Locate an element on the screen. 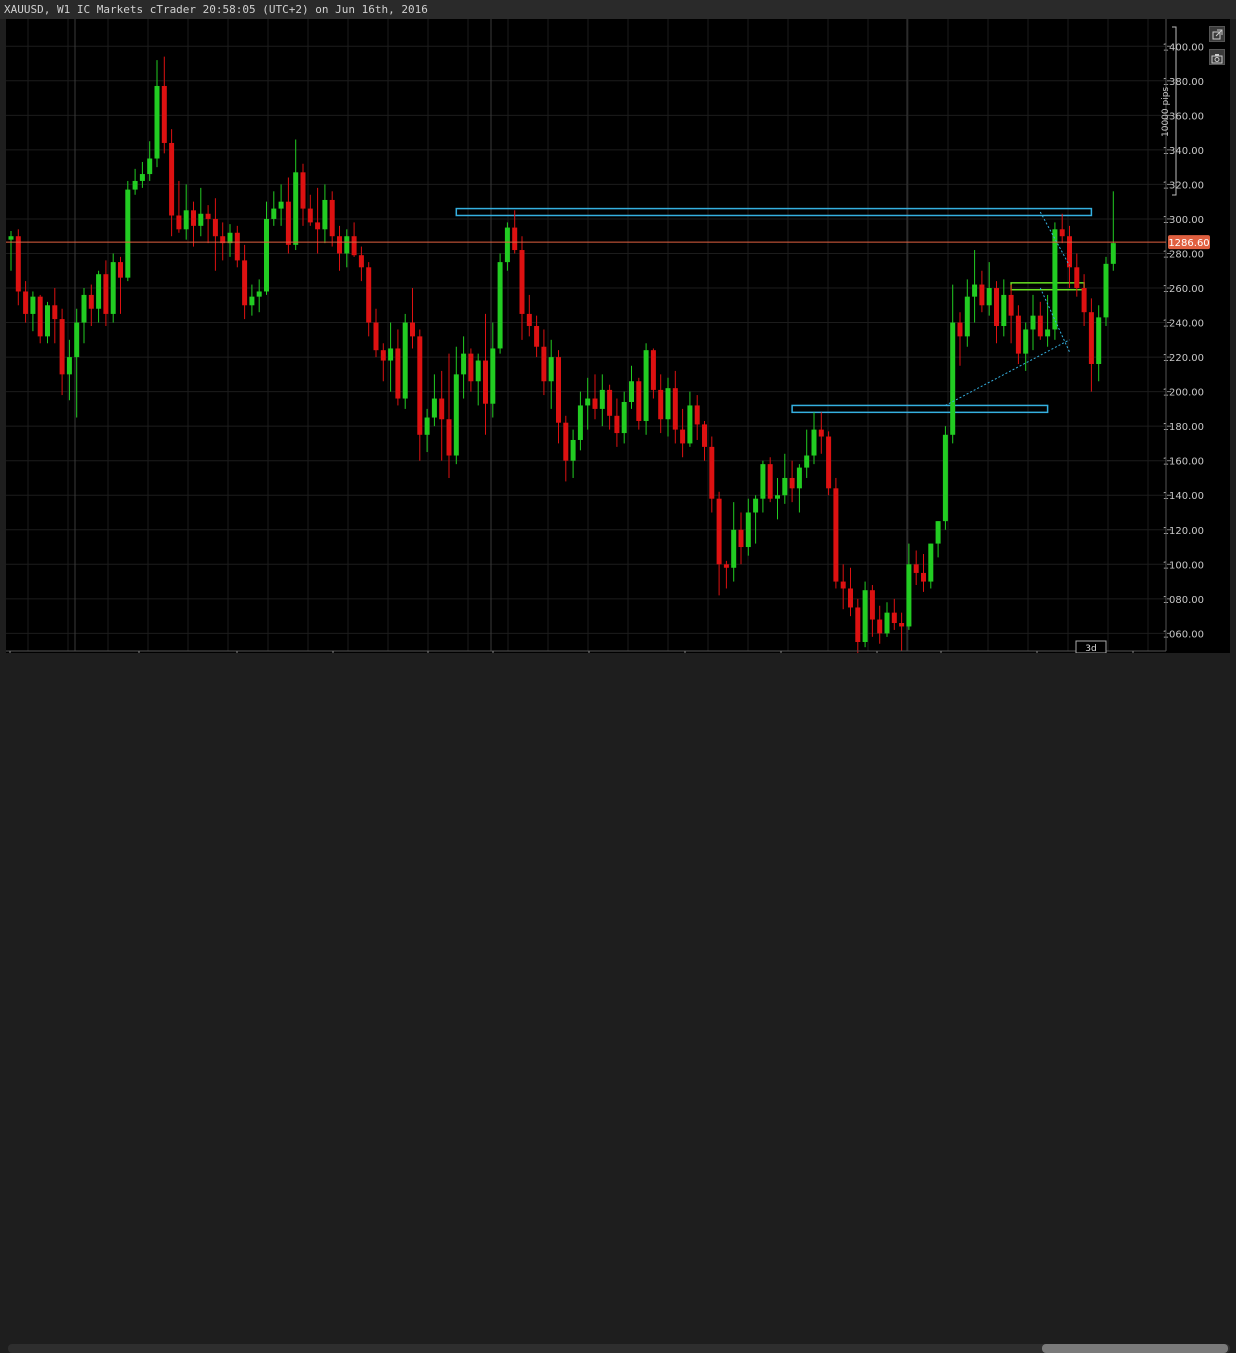 Image resolution: width=1236 pixels, height=1353 pixels. camera-icon-glyph is located at coordinates (1217, 59).